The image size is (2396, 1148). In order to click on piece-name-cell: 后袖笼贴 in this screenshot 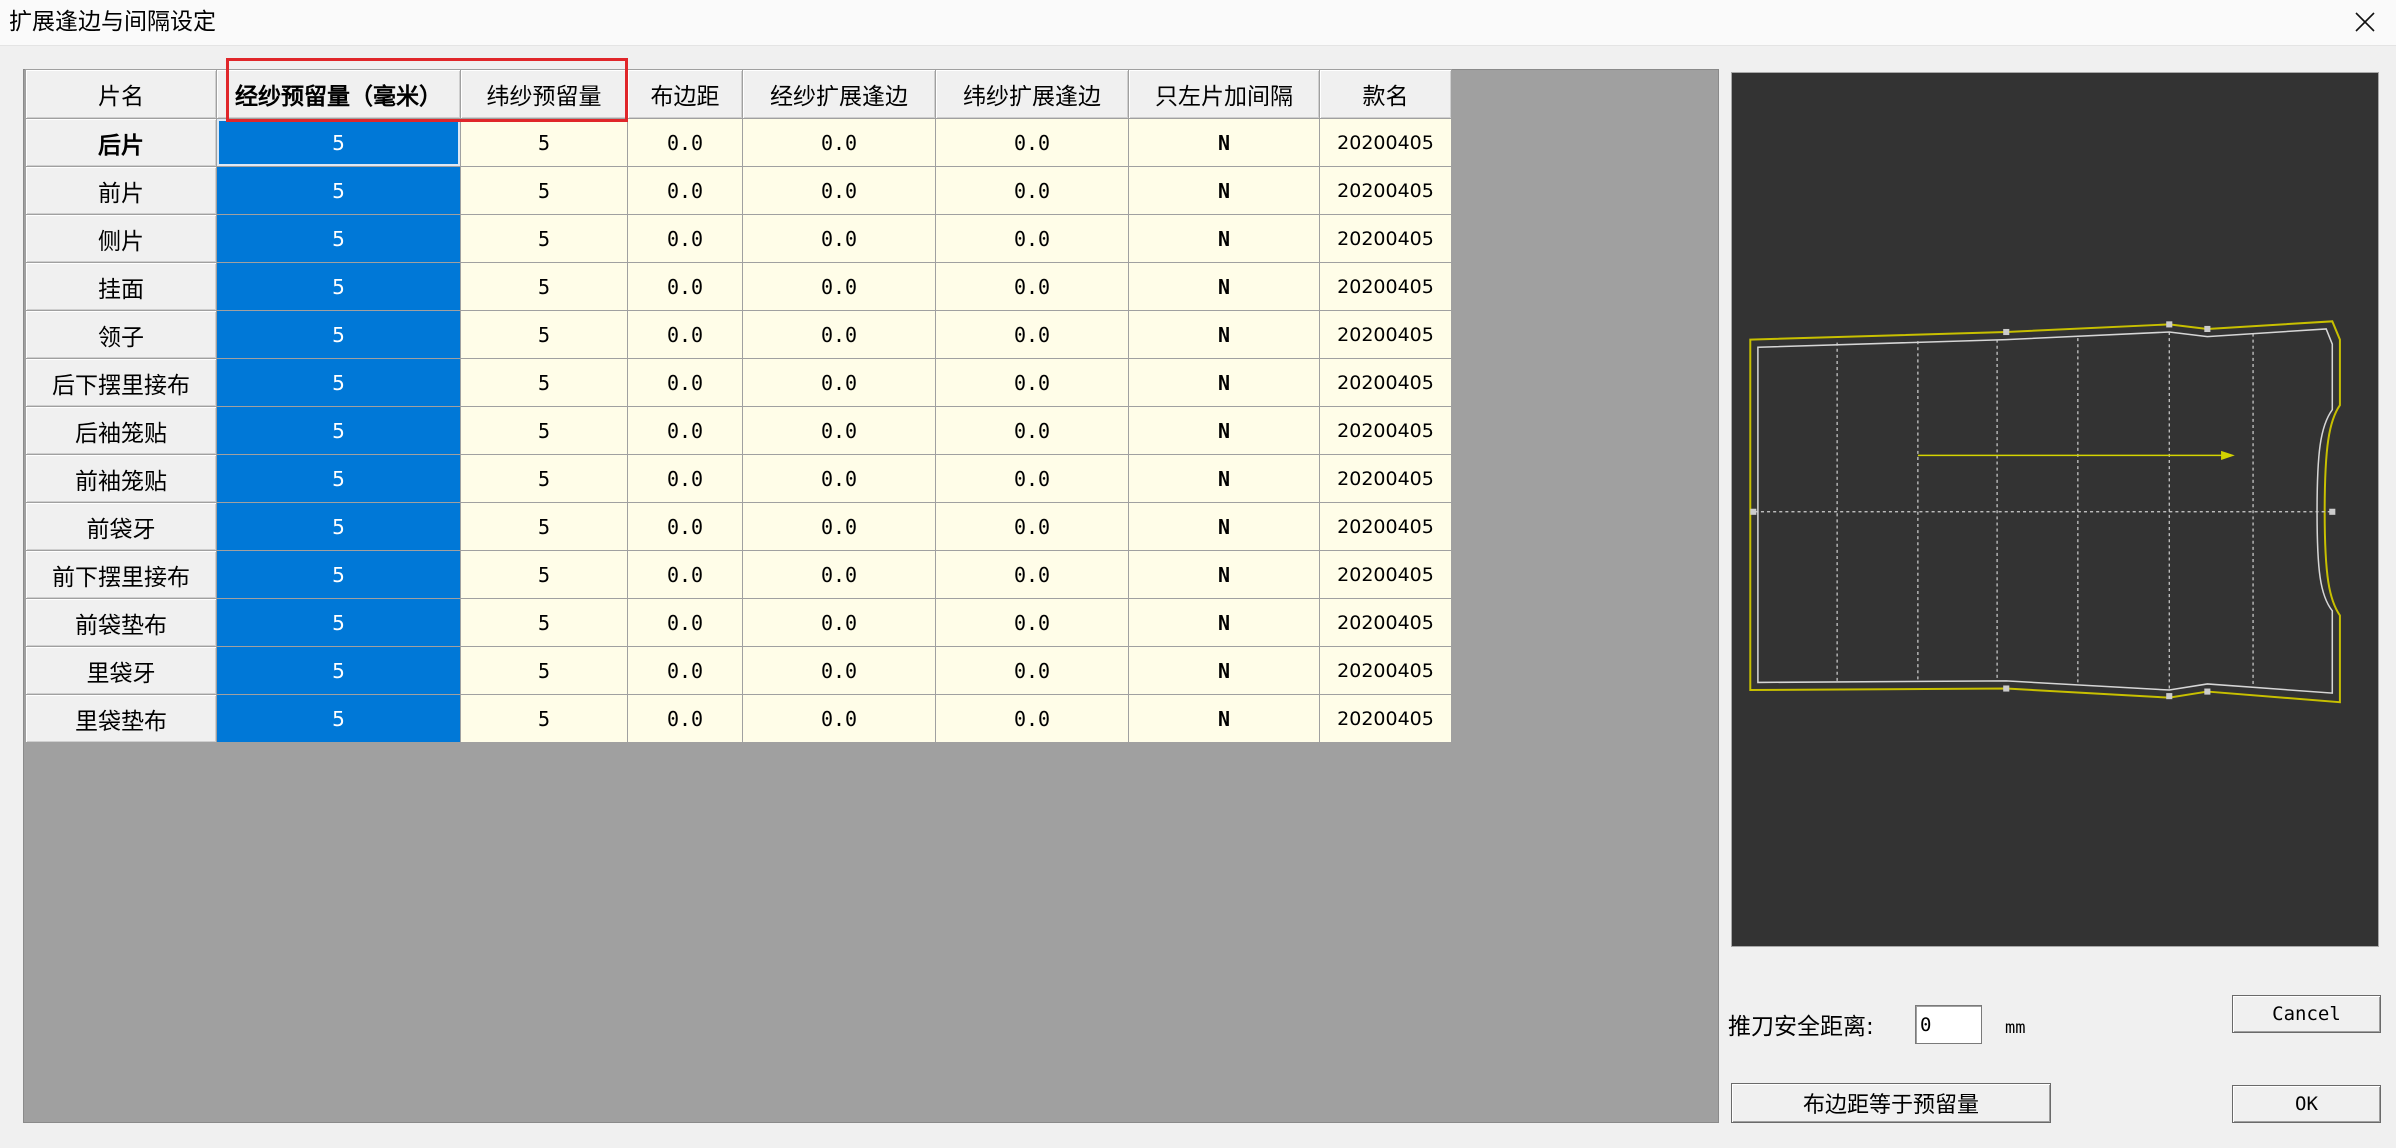, I will do `click(121, 430)`.